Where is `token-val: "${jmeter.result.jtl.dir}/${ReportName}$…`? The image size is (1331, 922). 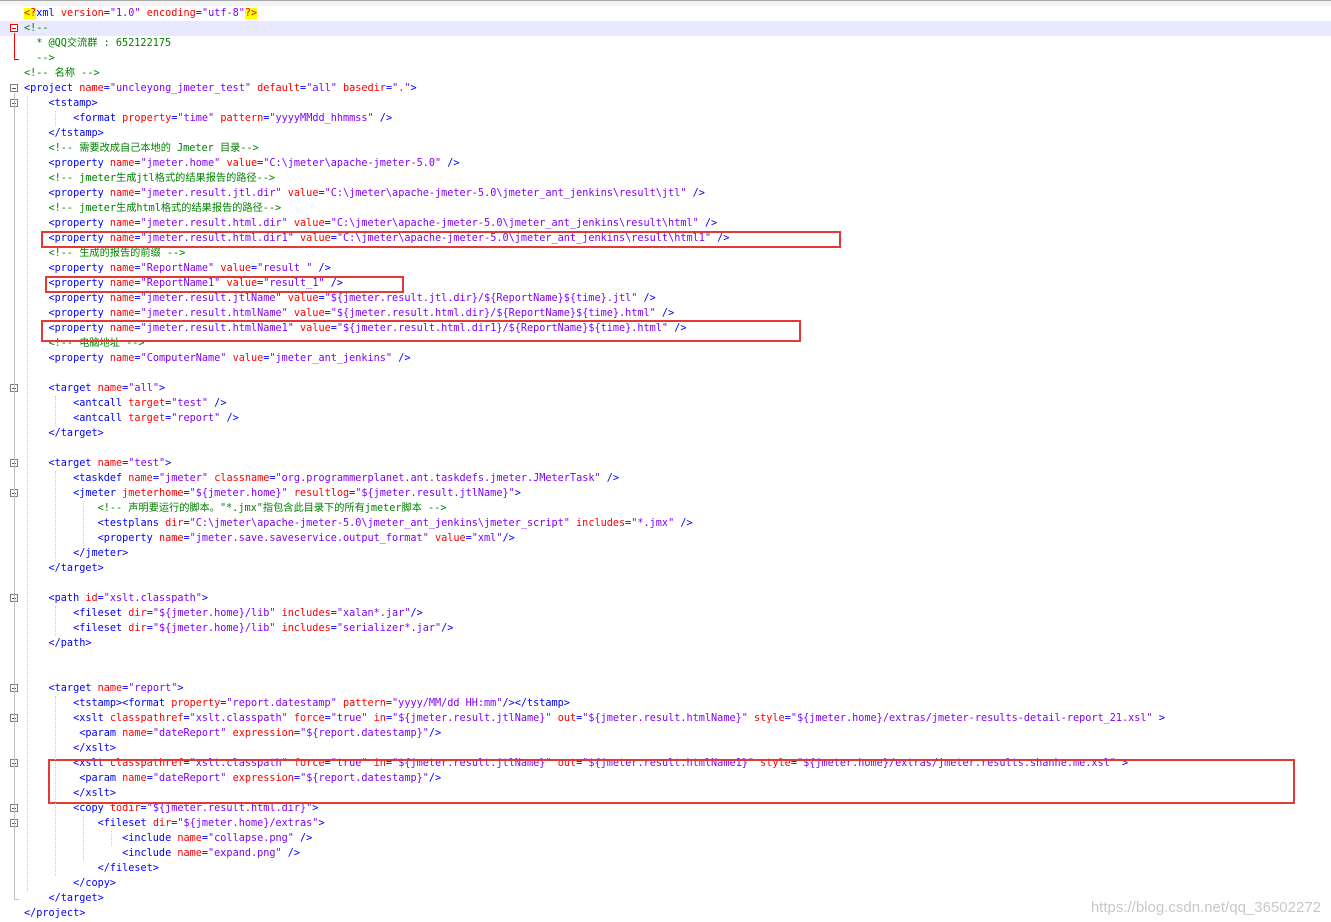
token-val: "${jmeter.result.jtl.dir}/${ReportName}$… is located at coordinates (481, 298).